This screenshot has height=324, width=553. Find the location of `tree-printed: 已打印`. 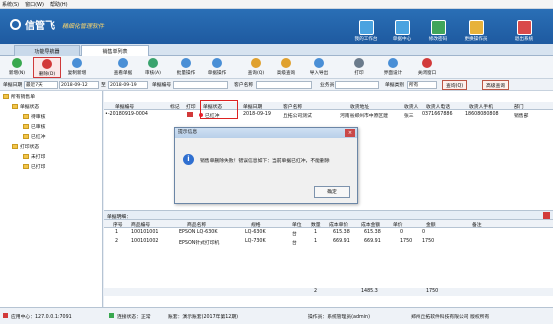

tree-printed: 已打印 is located at coordinates (34, 166).